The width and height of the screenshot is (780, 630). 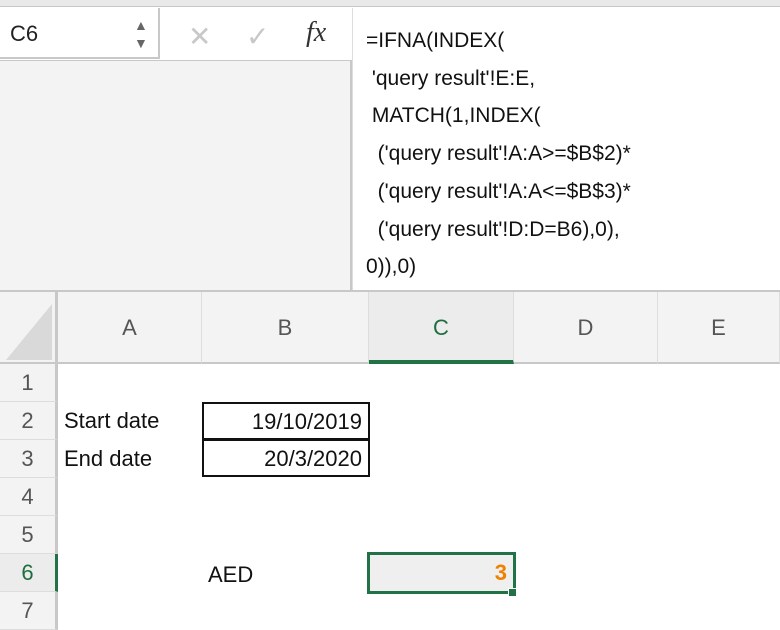 I want to click on cell-a2: Start date, so click(x=111, y=422).